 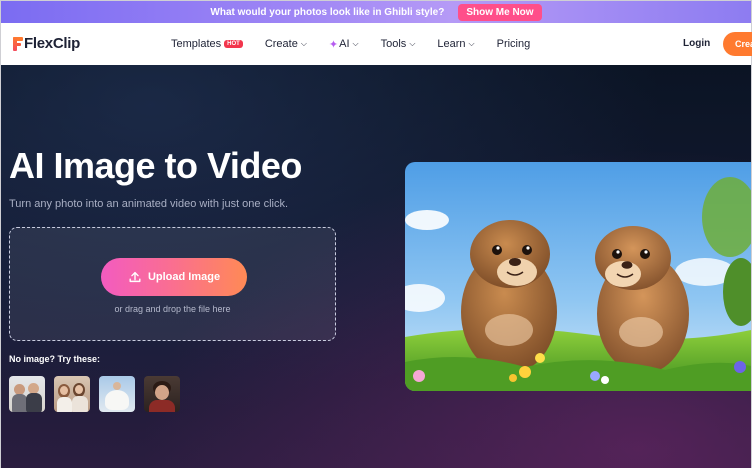 What do you see at coordinates (155, 165) in the screenshot?
I see `page-title: AI Image to Video` at bounding box center [155, 165].